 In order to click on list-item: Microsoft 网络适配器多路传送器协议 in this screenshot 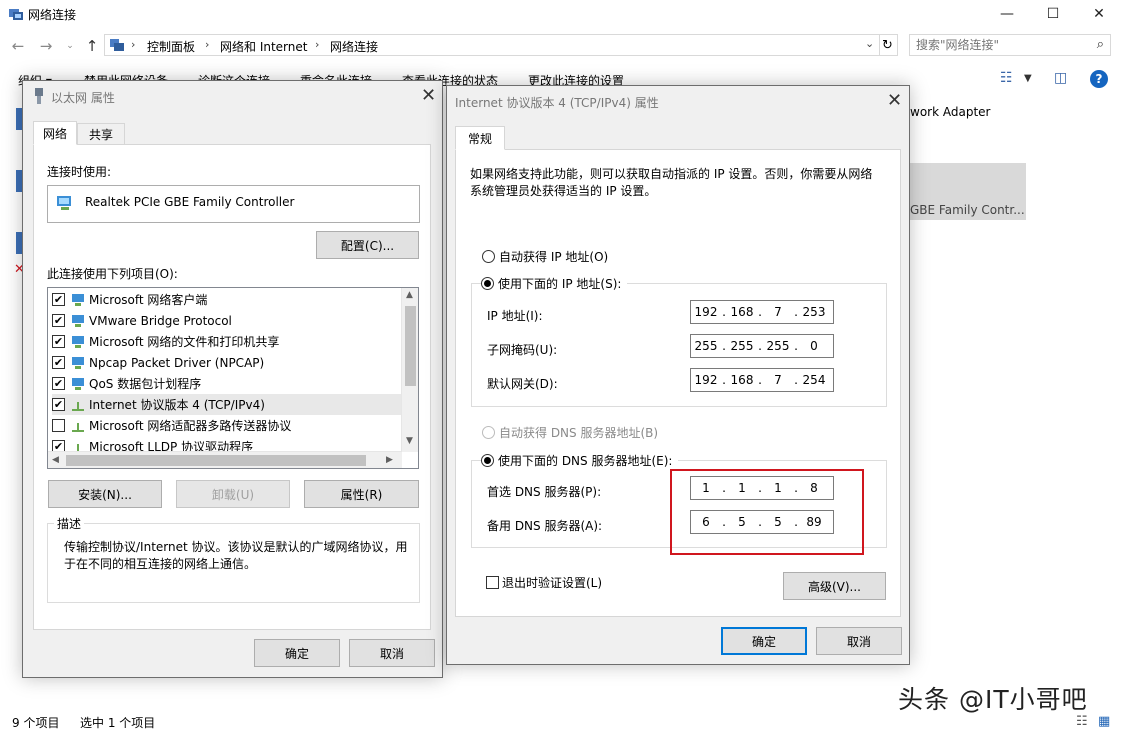, I will do `click(227, 425)`.